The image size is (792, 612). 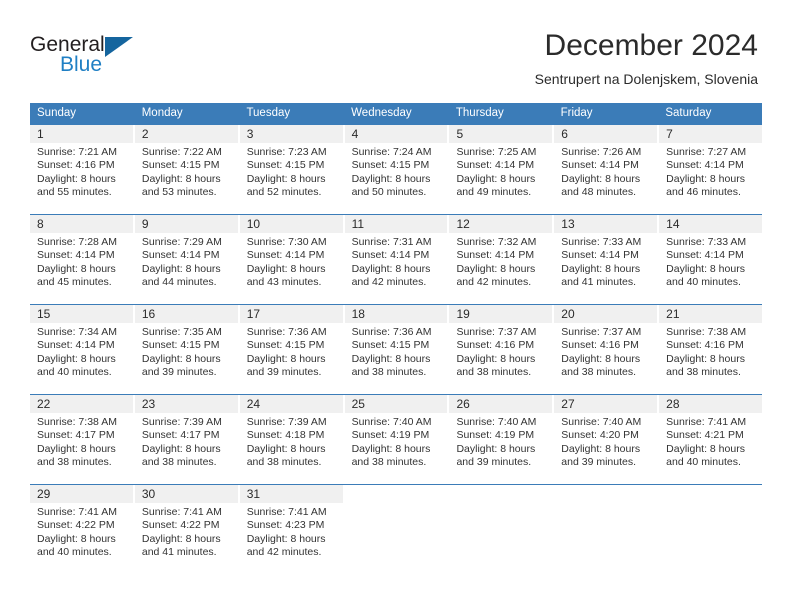 I want to click on day-number: 25, so click(x=396, y=404).